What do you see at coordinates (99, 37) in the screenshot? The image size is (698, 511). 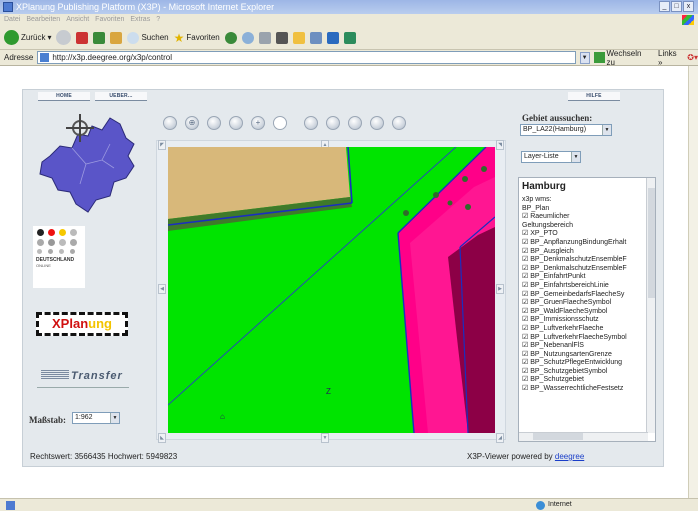 I see `refresh-icon` at bounding box center [99, 37].